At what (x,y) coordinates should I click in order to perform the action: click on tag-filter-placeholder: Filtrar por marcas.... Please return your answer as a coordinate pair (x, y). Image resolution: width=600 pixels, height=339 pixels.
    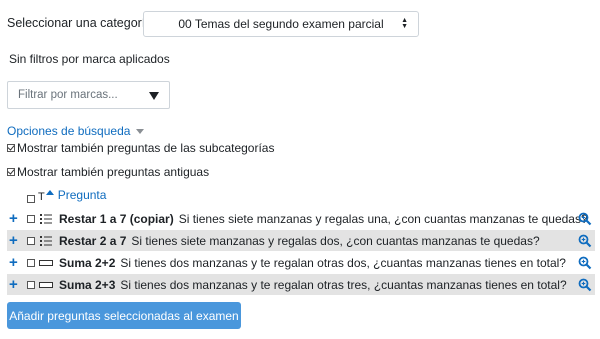
    Looking at the image, I should click on (68, 95).